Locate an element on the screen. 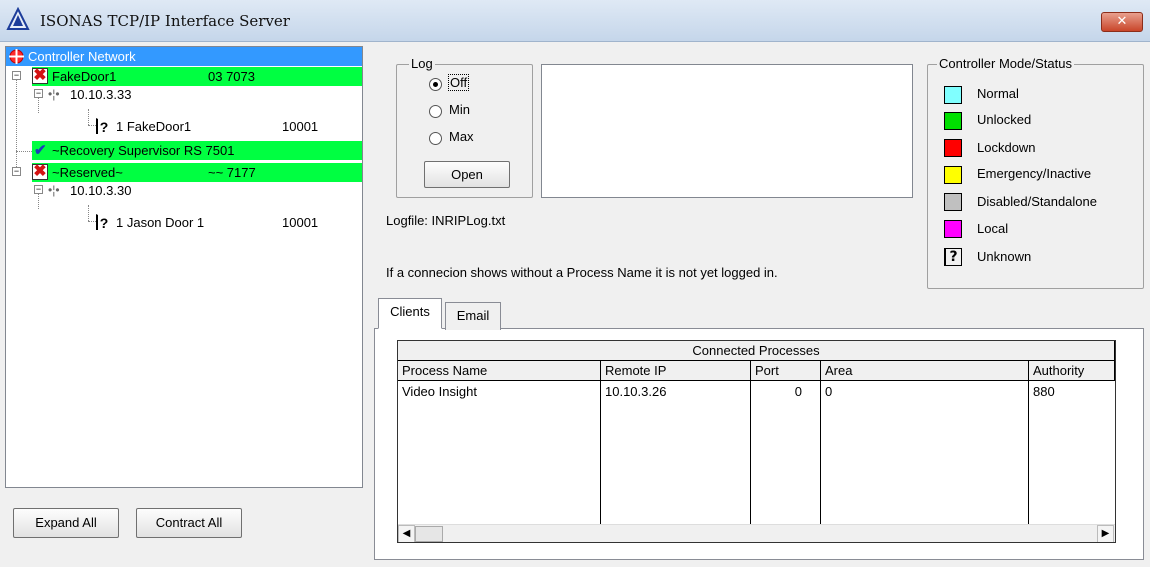  cell-area: 0 is located at coordinates (924, 392).